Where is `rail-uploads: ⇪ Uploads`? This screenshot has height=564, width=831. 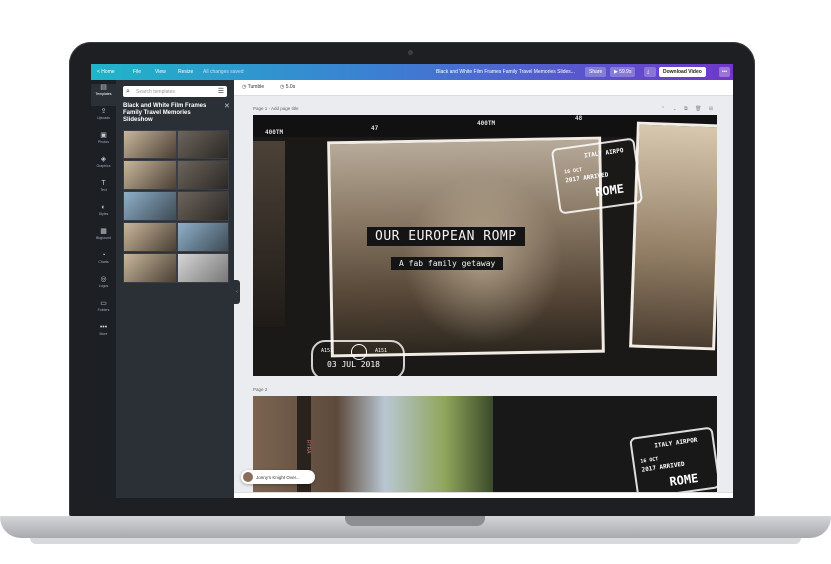 rail-uploads: ⇪ Uploads is located at coordinates (103, 114).